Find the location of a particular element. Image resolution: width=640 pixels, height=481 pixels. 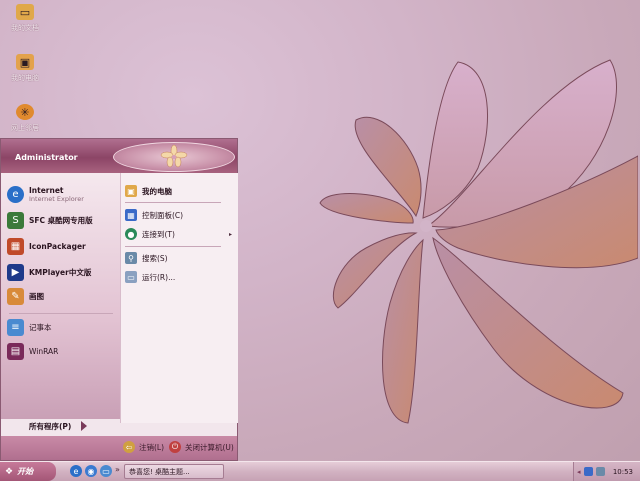

tray-volume-icon is located at coordinates (600, 471).